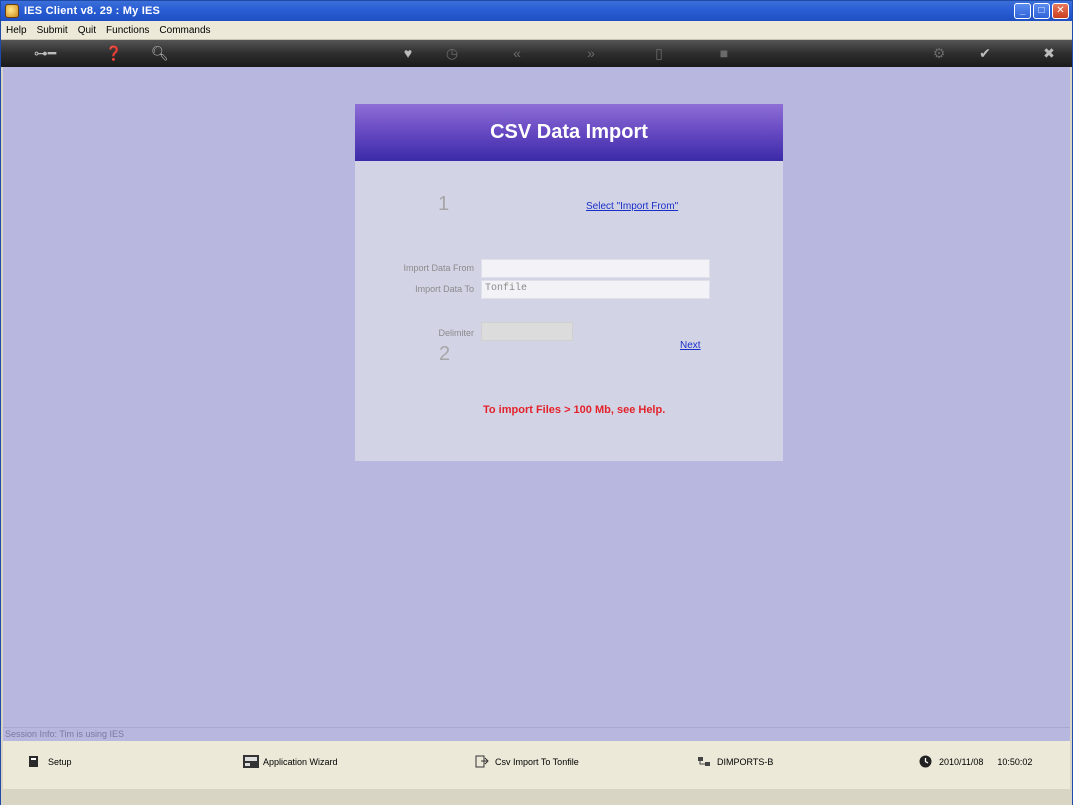  What do you see at coordinates (184, 30) in the screenshot?
I see `menu-commands: Commands` at bounding box center [184, 30].